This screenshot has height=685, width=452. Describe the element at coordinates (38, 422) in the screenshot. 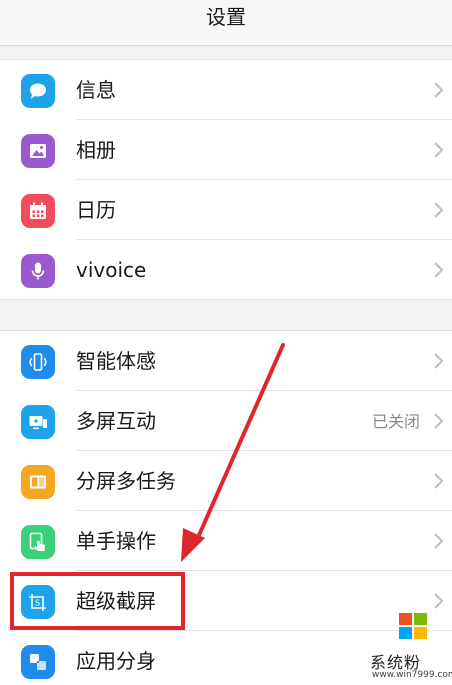

I see `multi-screen-icon` at that location.